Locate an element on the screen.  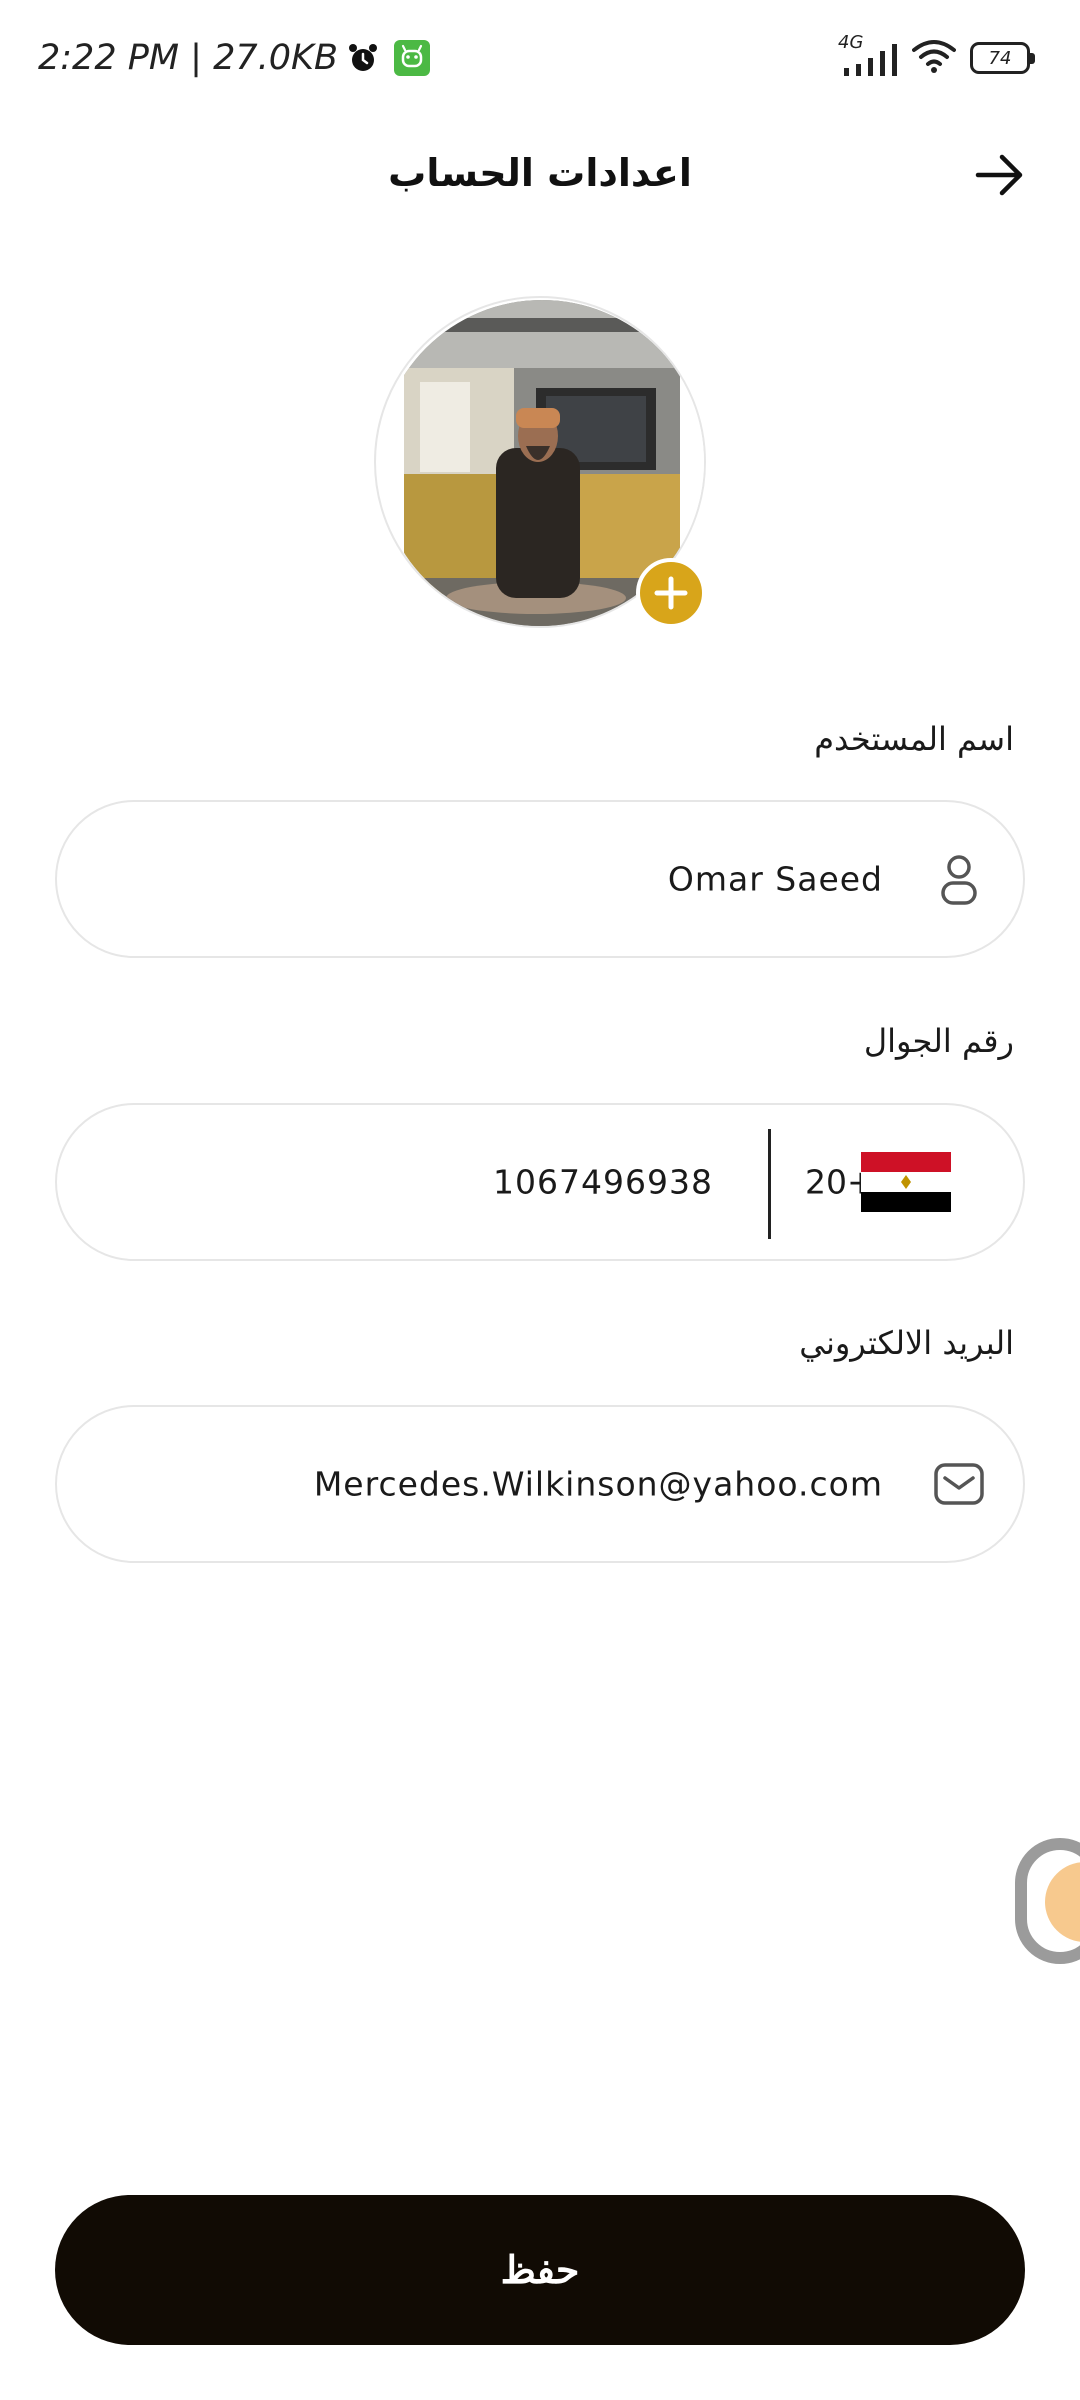
alarm-icon is located at coordinates (363, 58).